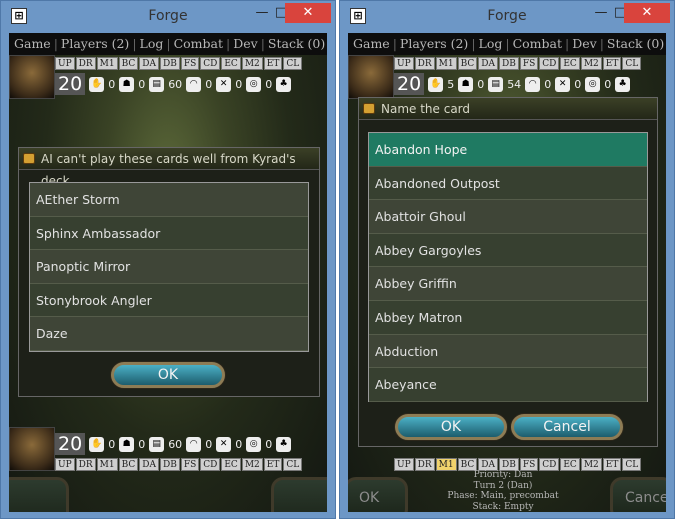 This screenshot has width=676, height=519. What do you see at coordinates (169, 334) in the screenshot?
I see `list-item: Daze` at bounding box center [169, 334].